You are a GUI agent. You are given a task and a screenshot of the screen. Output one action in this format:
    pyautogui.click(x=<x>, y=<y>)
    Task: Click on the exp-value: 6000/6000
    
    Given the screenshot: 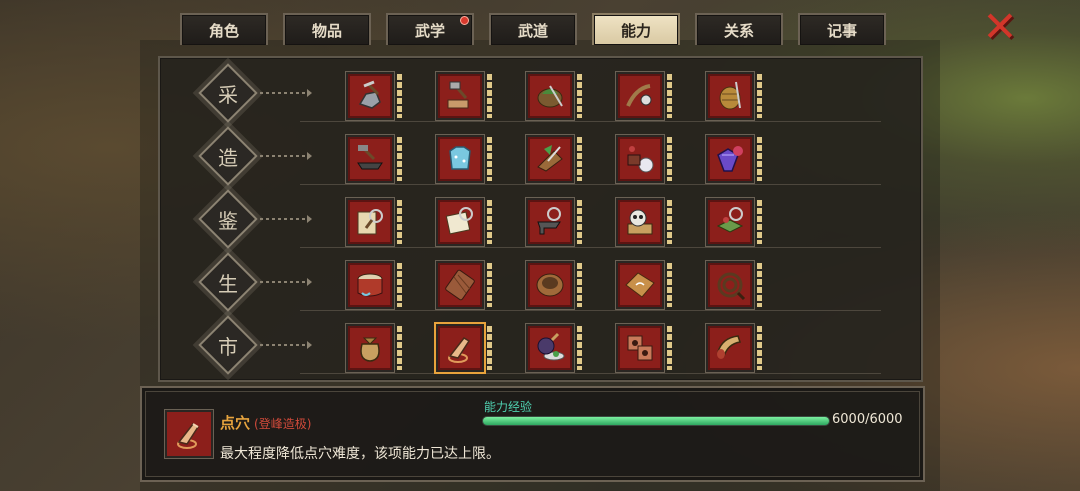 What is the action you would take?
    pyautogui.click(x=867, y=419)
    